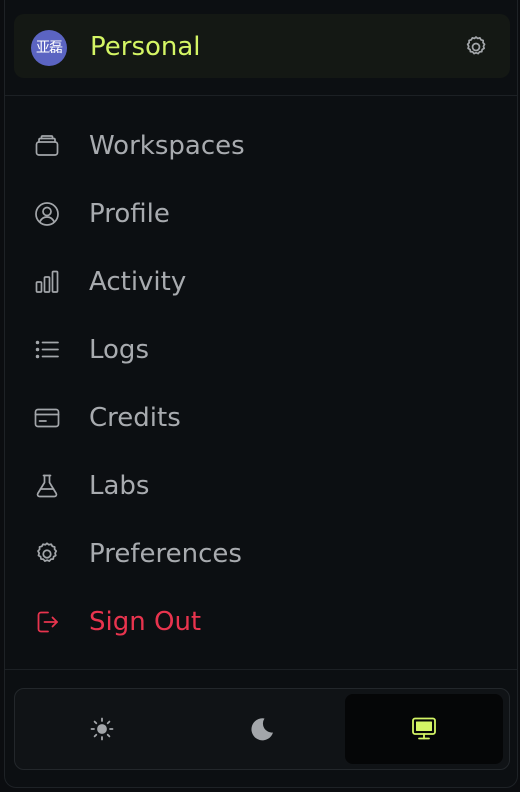 This screenshot has width=520, height=792. Describe the element at coordinates (145, 622) in the screenshot. I see `menu-item-label: Sign Out` at that location.